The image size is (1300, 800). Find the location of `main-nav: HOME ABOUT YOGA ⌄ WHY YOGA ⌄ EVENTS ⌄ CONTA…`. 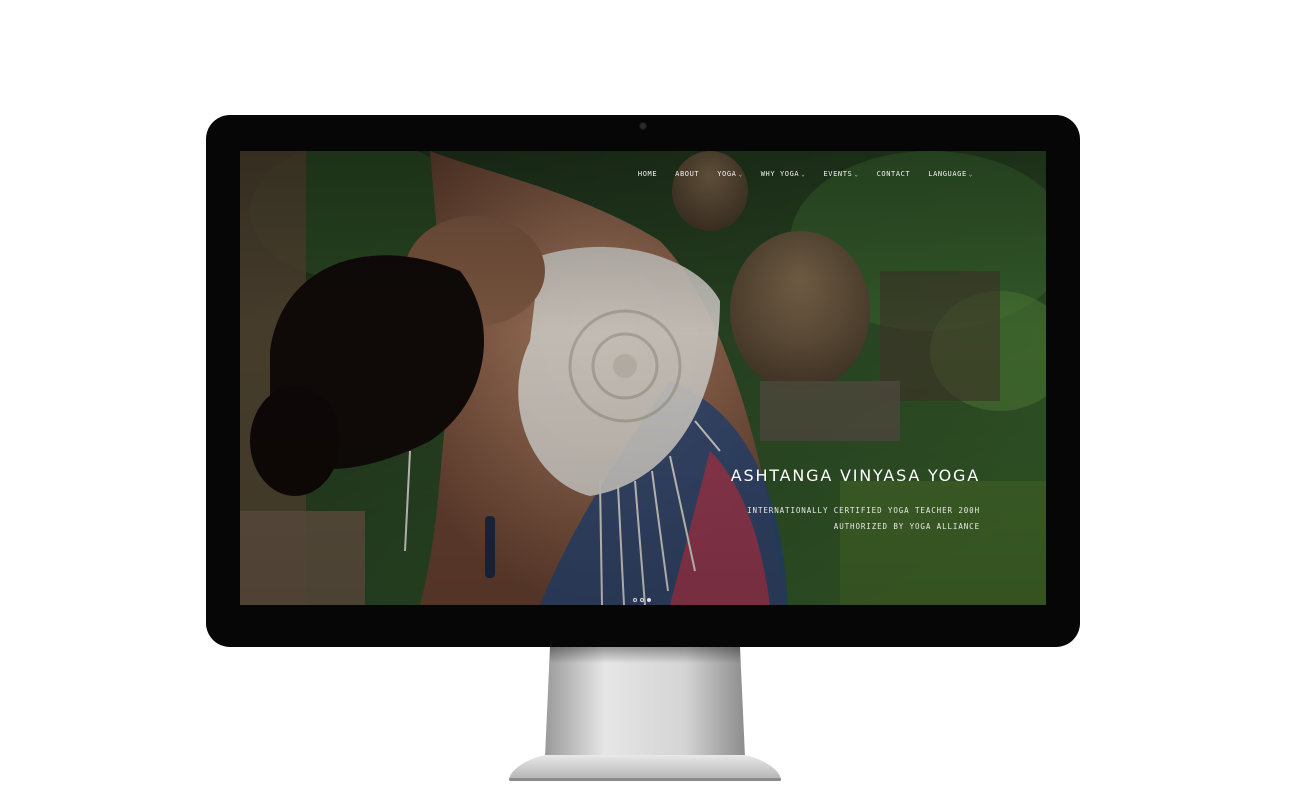

main-nav: HOME ABOUT YOGA ⌄ WHY YOGA ⌄ EVENTS ⌄ CONTA… is located at coordinates (805, 174).